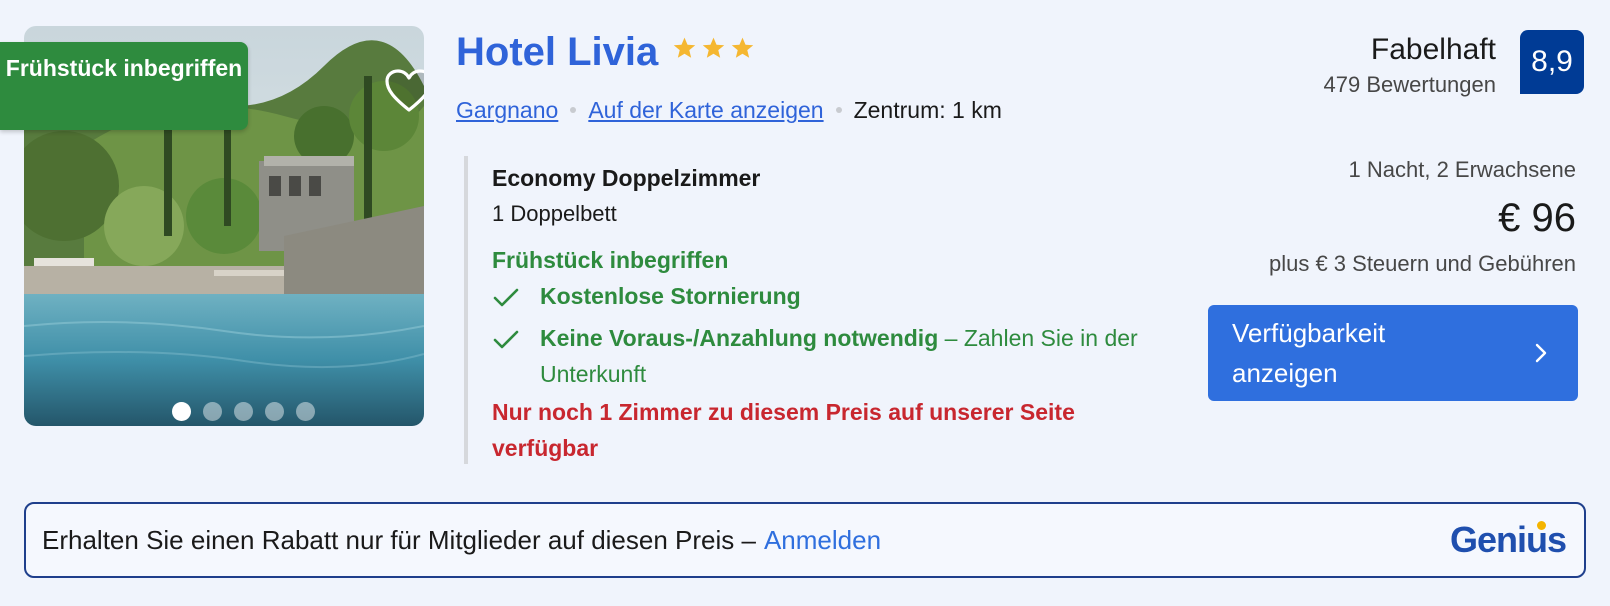 The height and width of the screenshot is (606, 1610). What do you see at coordinates (610, 260) in the screenshot?
I see `breakfast-included-text: Frühstück inbegriffen` at bounding box center [610, 260].